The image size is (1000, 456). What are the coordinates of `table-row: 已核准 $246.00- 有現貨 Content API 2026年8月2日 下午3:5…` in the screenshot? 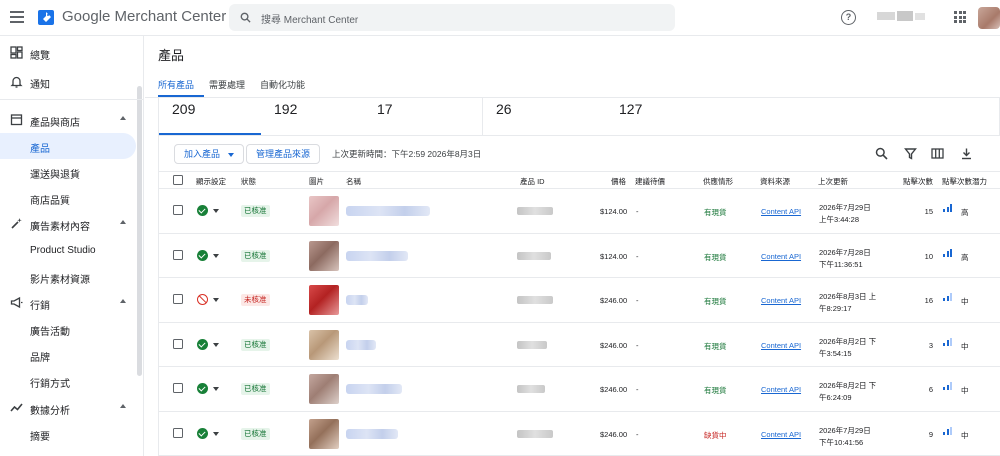 It's located at (579, 345).